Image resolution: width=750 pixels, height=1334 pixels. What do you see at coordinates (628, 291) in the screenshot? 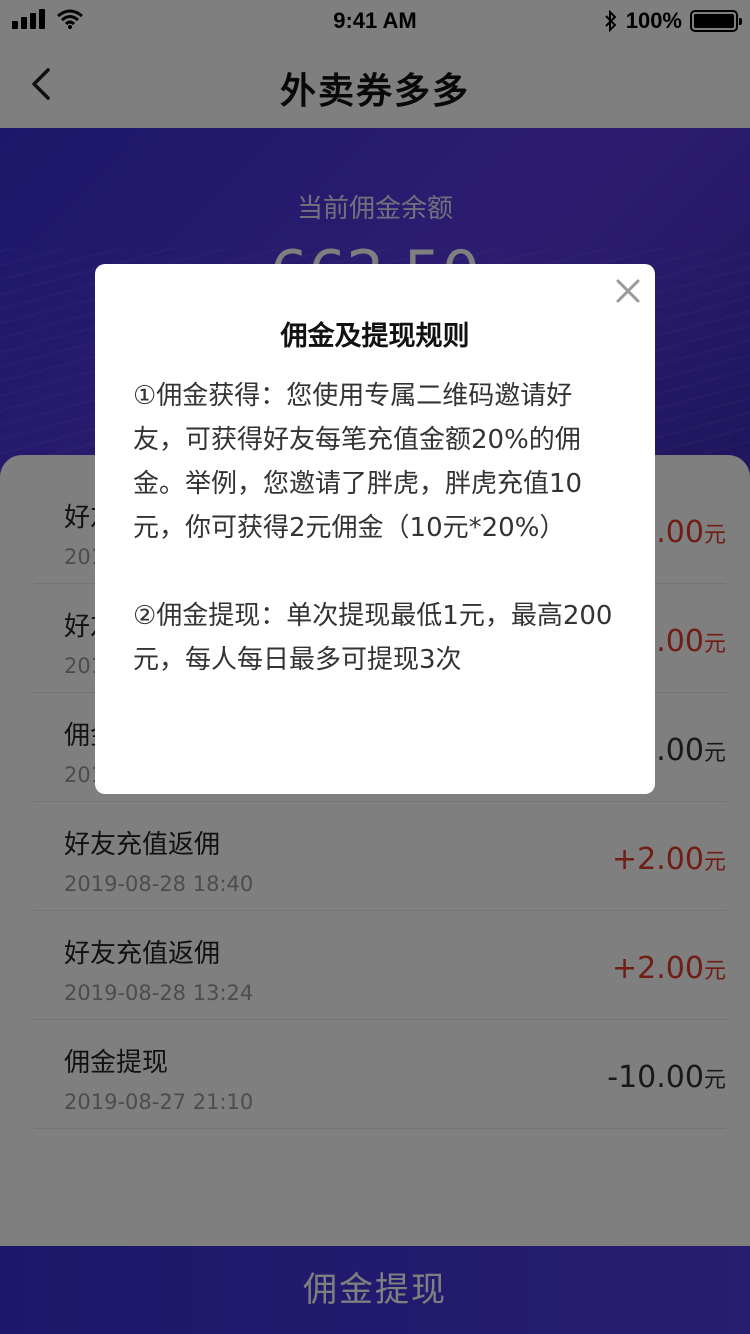
I see `close-icon` at bounding box center [628, 291].